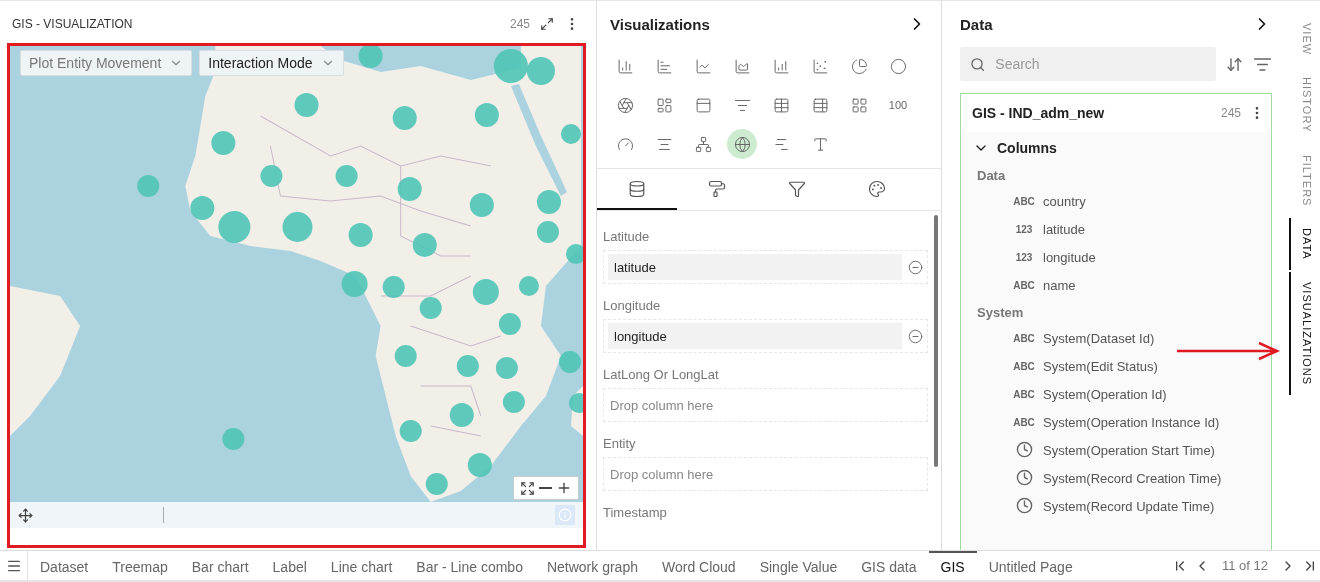 The height and width of the screenshot is (582, 1320). What do you see at coordinates (977, 24) in the screenshot?
I see `panel-title: Data` at bounding box center [977, 24].